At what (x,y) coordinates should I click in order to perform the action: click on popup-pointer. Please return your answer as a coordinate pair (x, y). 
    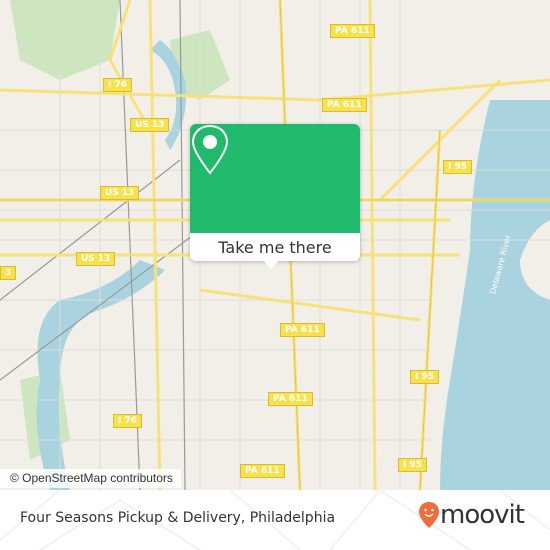
    Looking at the image, I should click on (271, 264).